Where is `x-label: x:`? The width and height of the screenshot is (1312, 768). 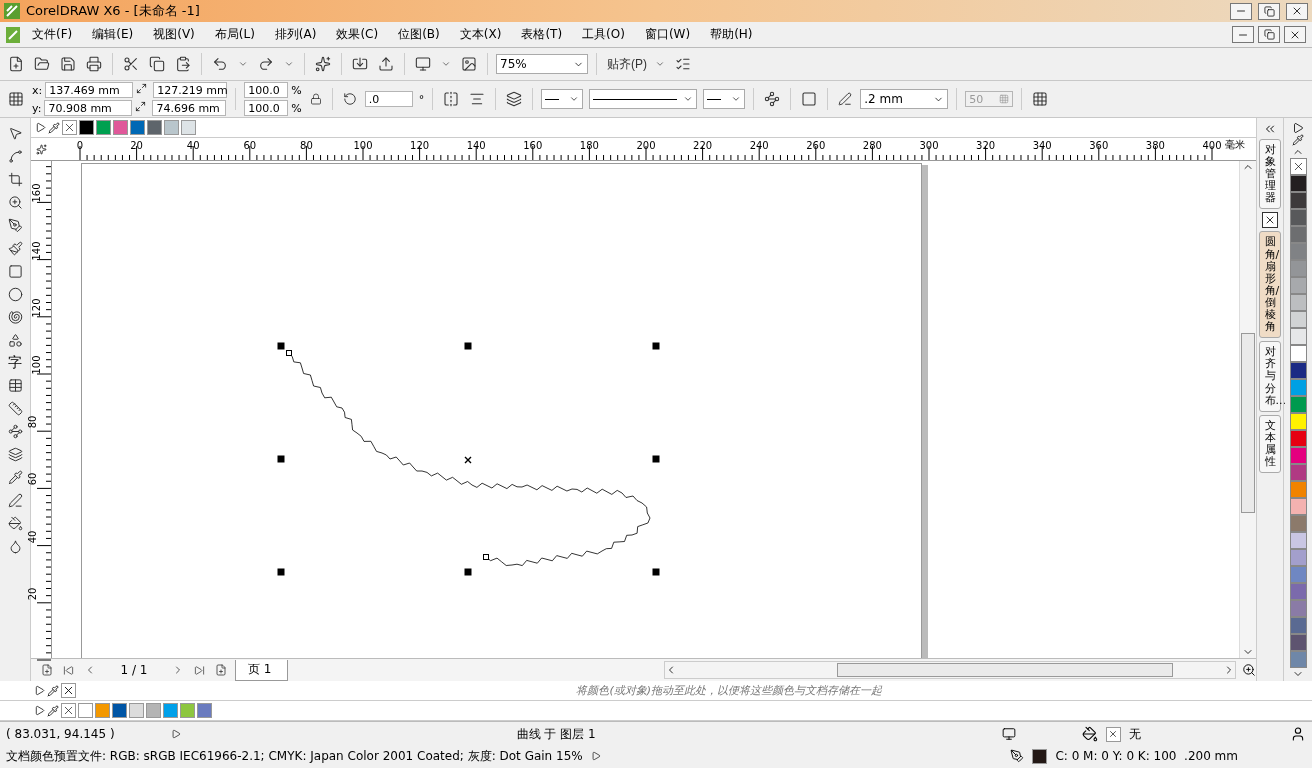 x-label: x: is located at coordinates (37, 90).